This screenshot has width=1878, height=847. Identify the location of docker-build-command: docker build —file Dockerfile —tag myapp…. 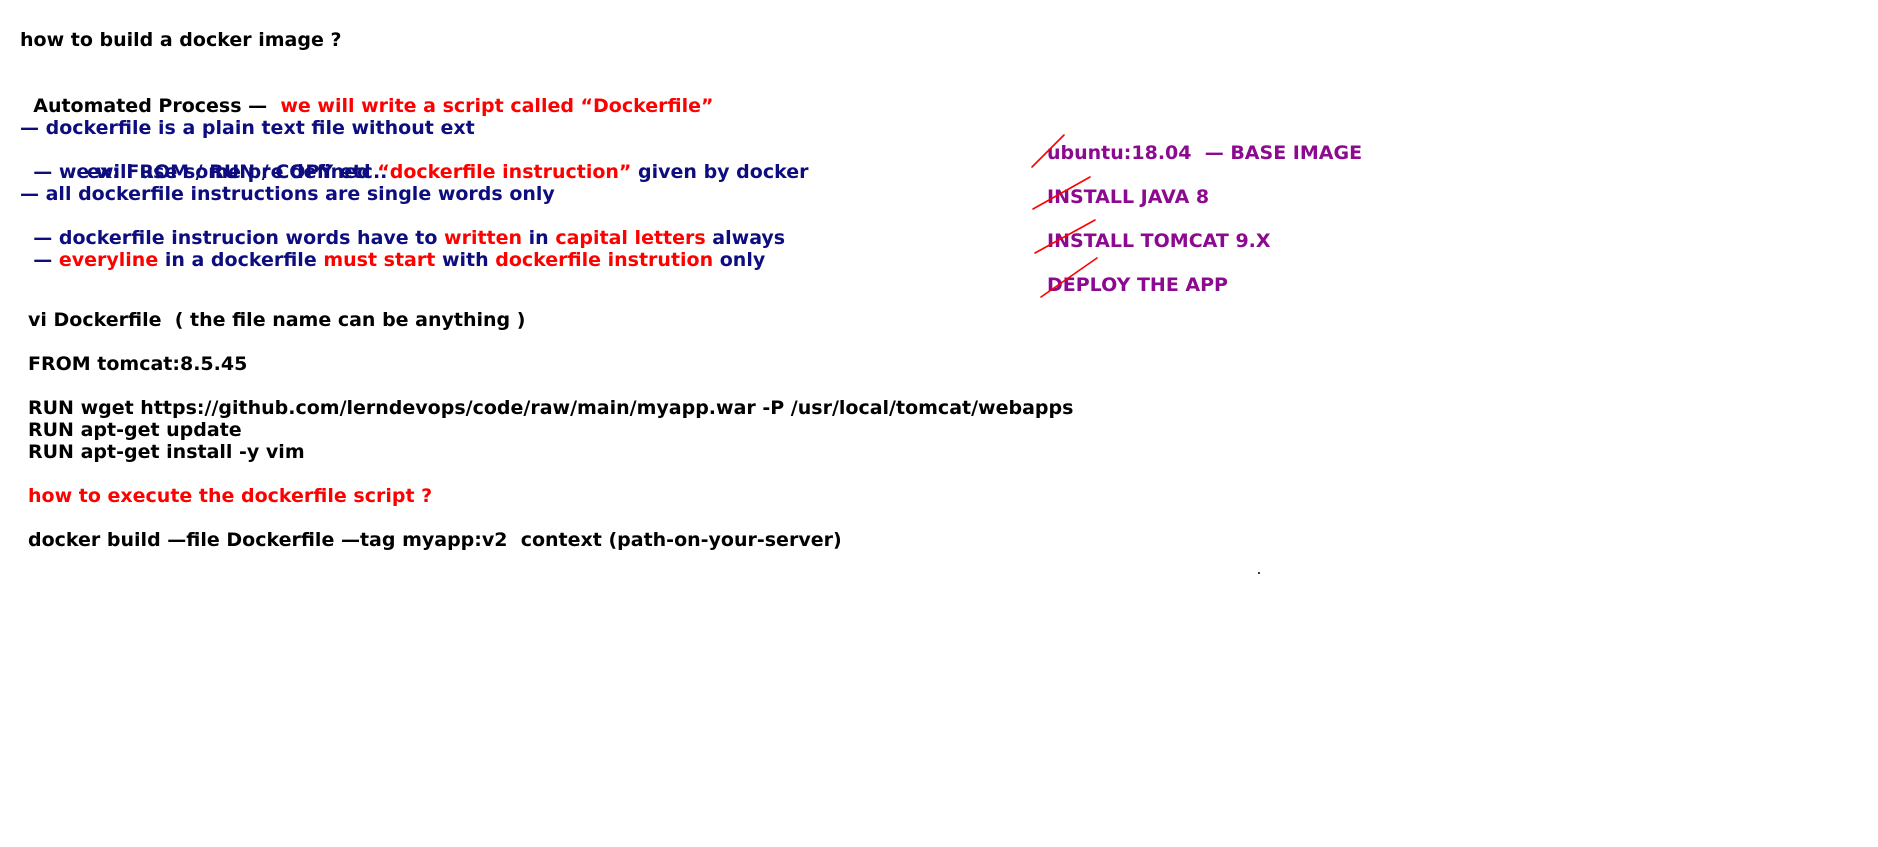
(435, 540).